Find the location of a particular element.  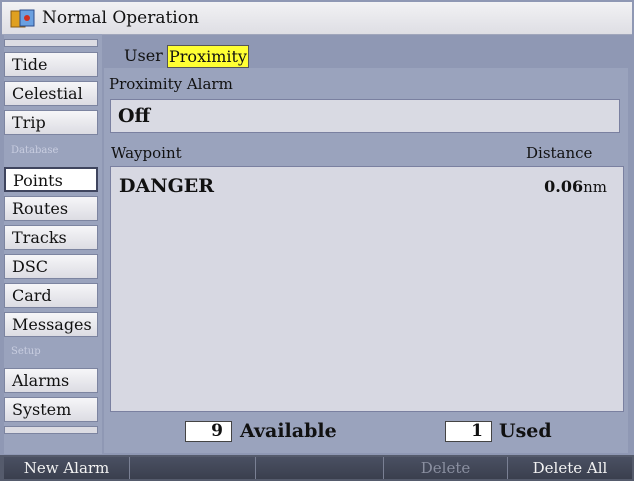

used-count: 1 is located at coordinates (468, 431).